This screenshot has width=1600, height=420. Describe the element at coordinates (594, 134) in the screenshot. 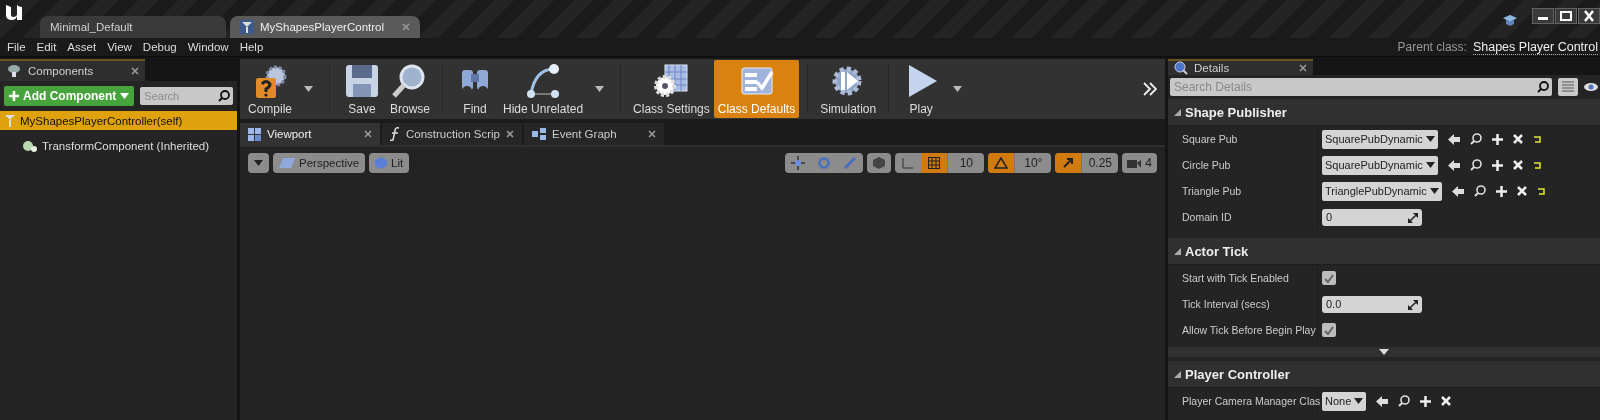

I see `editor-tab: Event Graph` at that location.